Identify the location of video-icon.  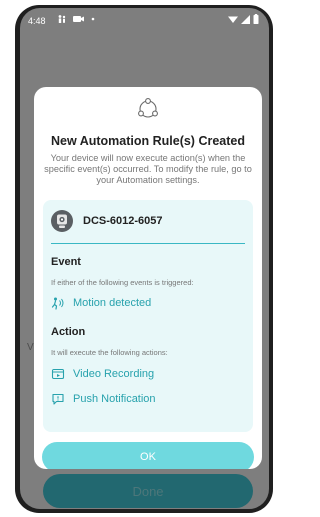
(78, 19).